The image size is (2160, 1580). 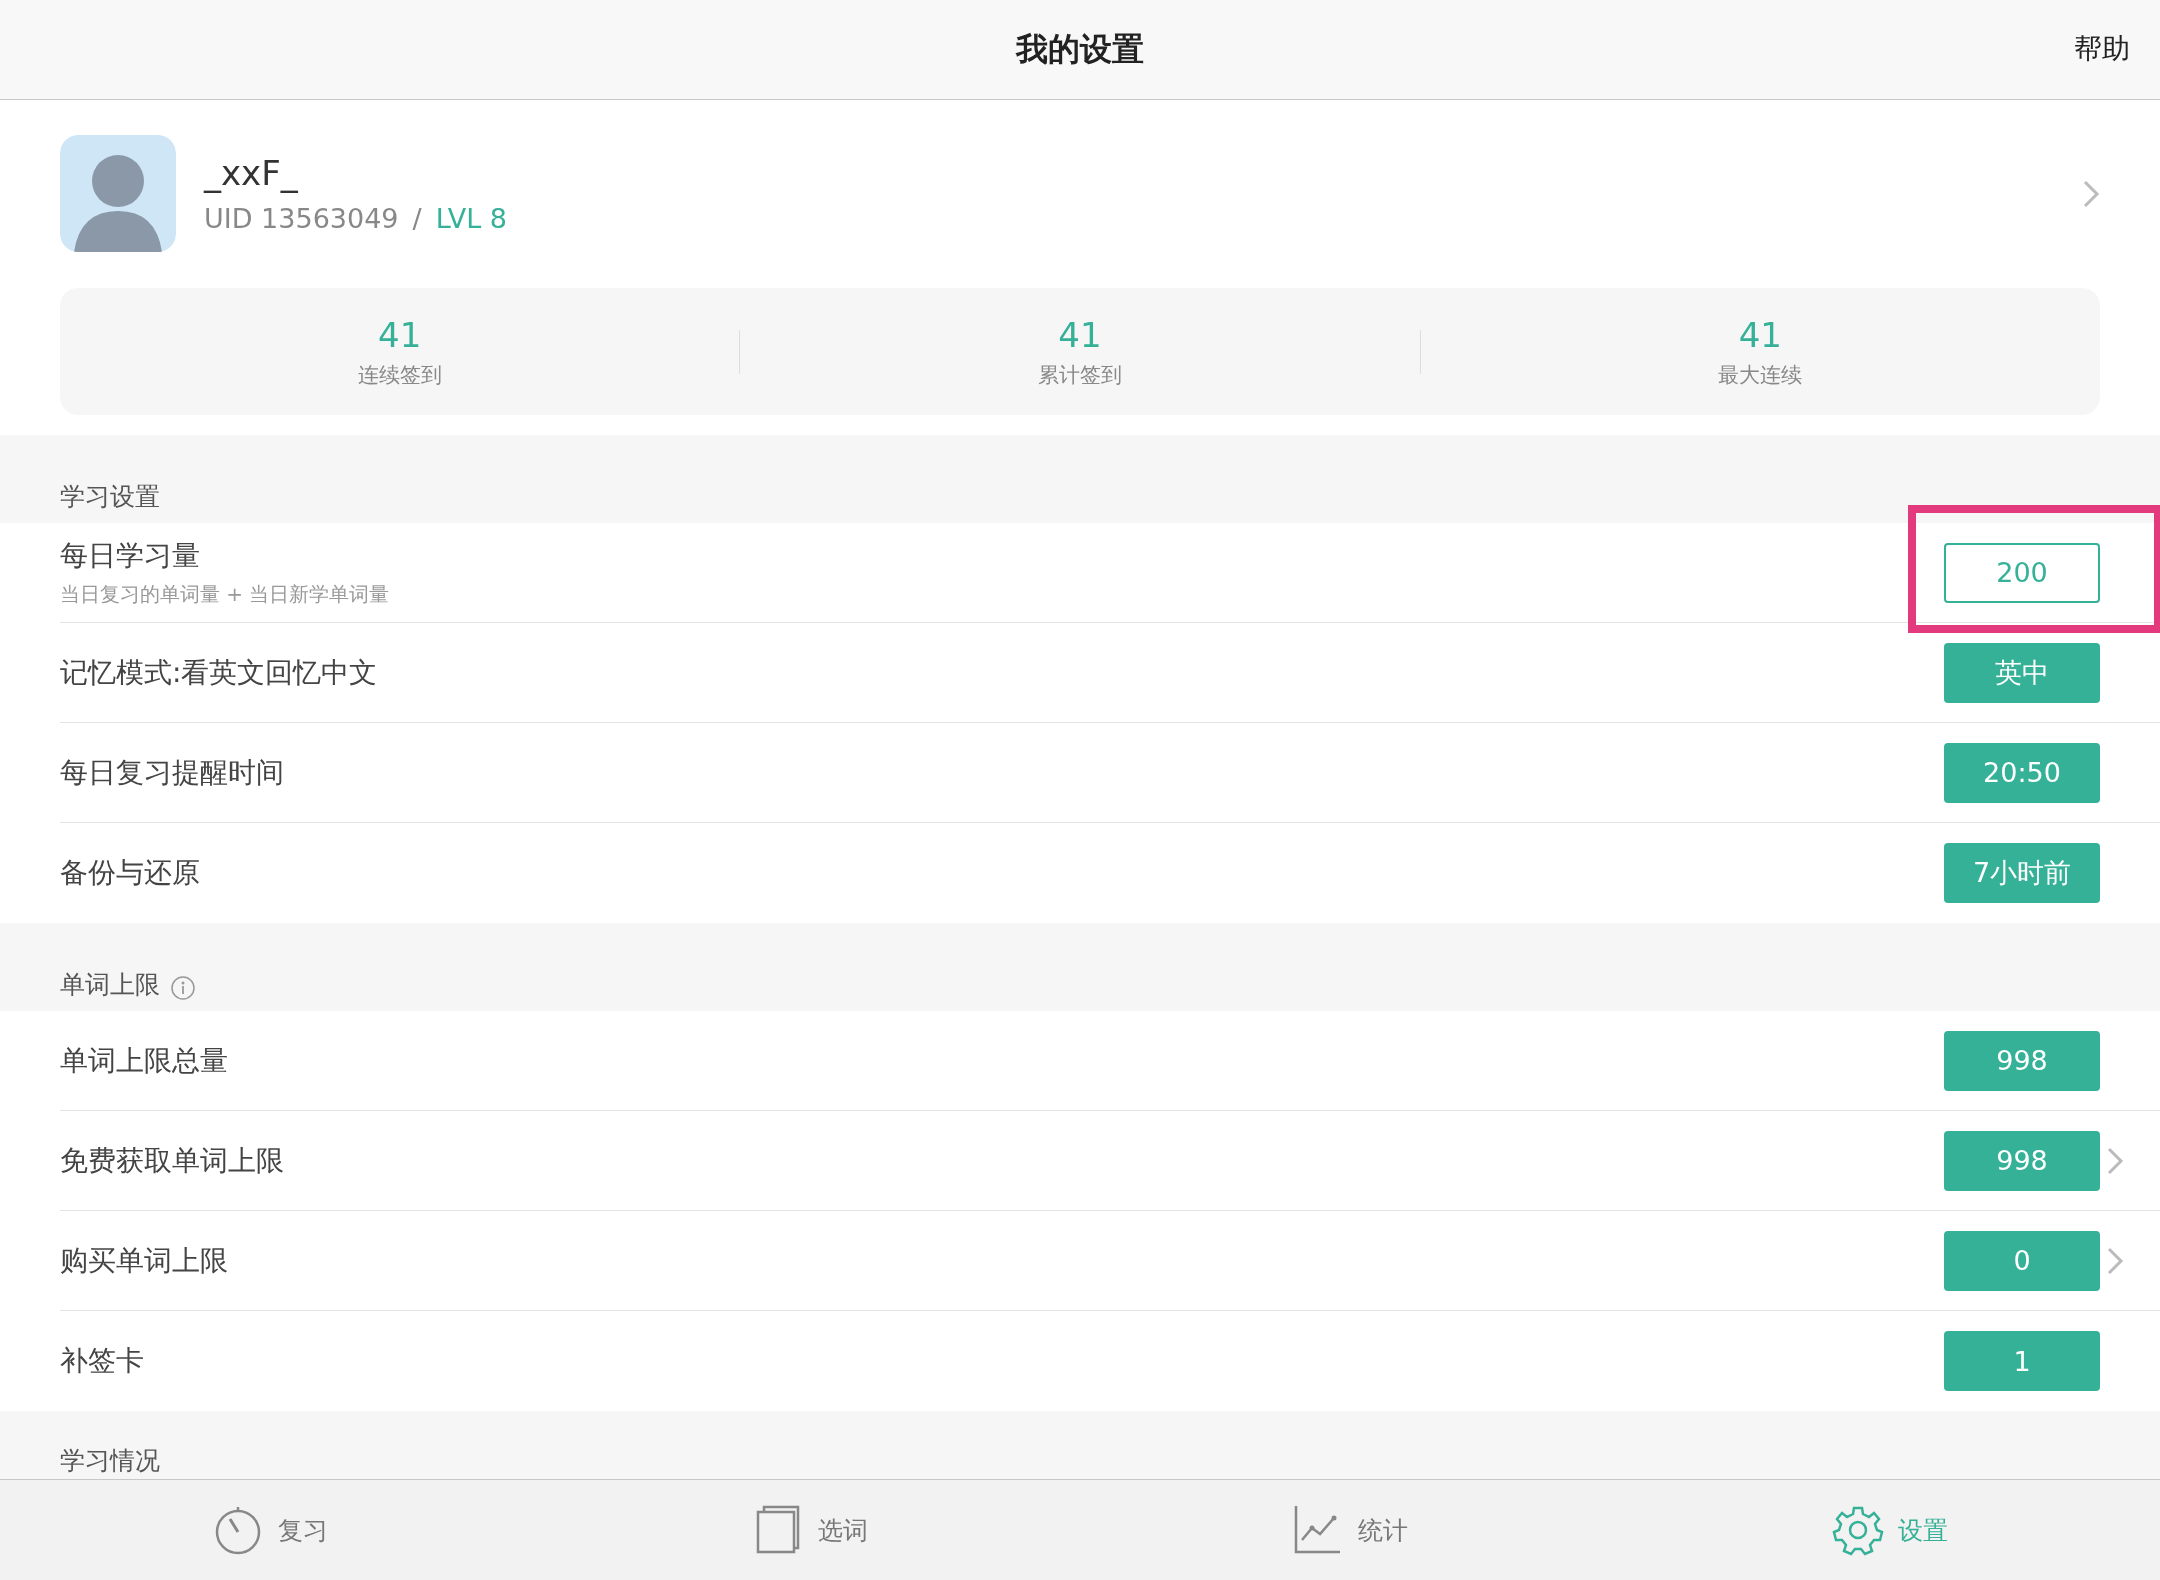 I want to click on tab: 设置, so click(x=1890, y=1530).